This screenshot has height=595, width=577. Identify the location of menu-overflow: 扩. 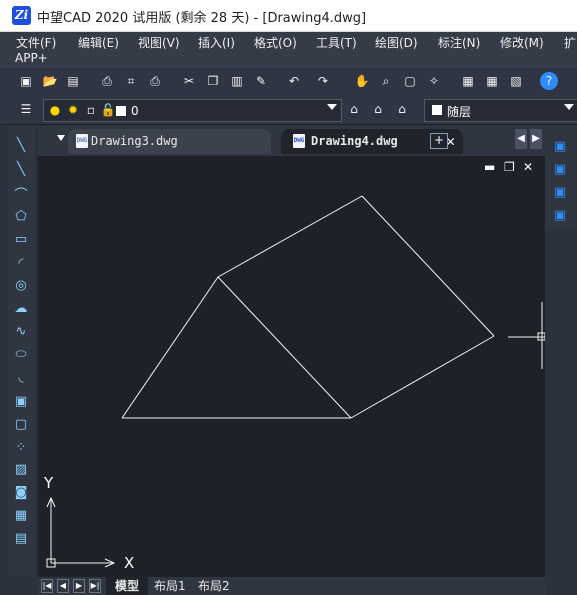
(570, 42).